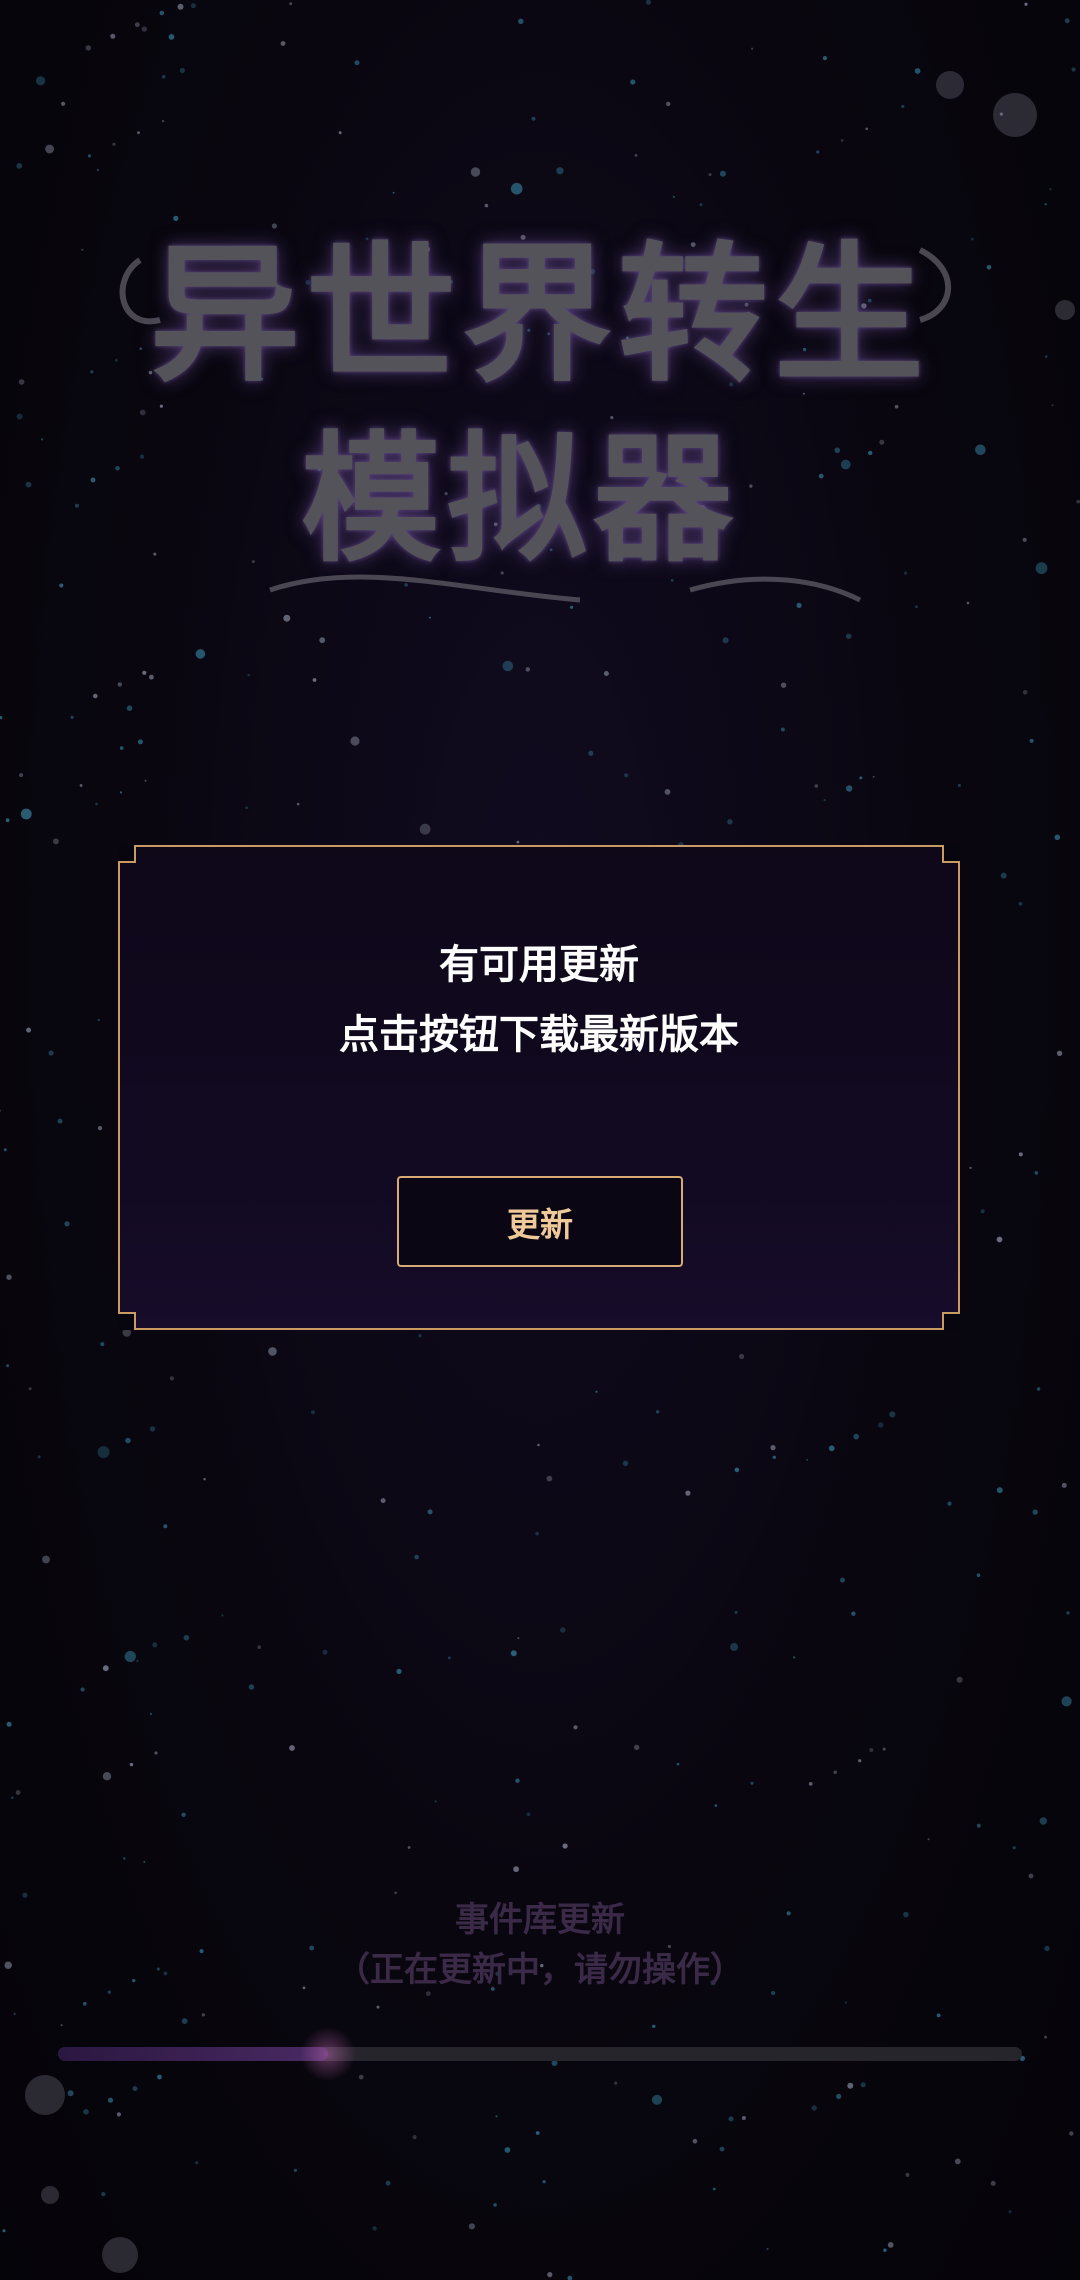 The height and width of the screenshot is (2280, 1080). Describe the element at coordinates (539, 1035) in the screenshot. I see `dialog-message: 点击按钮下载最新版本` at that location.